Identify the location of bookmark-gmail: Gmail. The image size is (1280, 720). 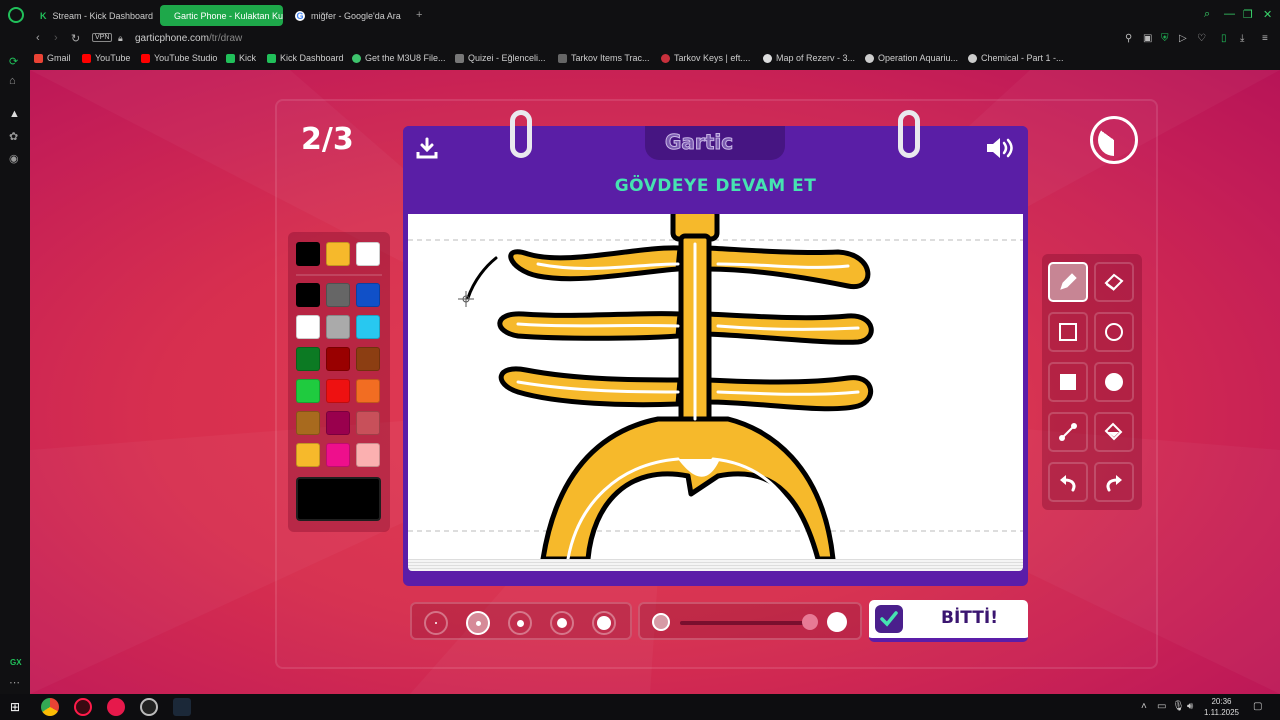
(52, 58).